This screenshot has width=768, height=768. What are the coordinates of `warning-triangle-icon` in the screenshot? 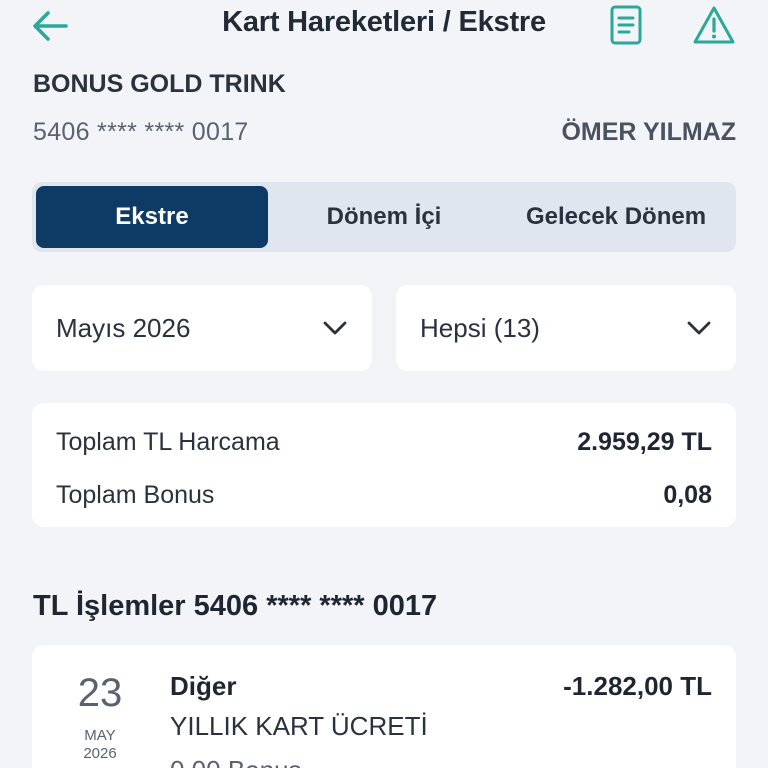 It's located at (714, 25).